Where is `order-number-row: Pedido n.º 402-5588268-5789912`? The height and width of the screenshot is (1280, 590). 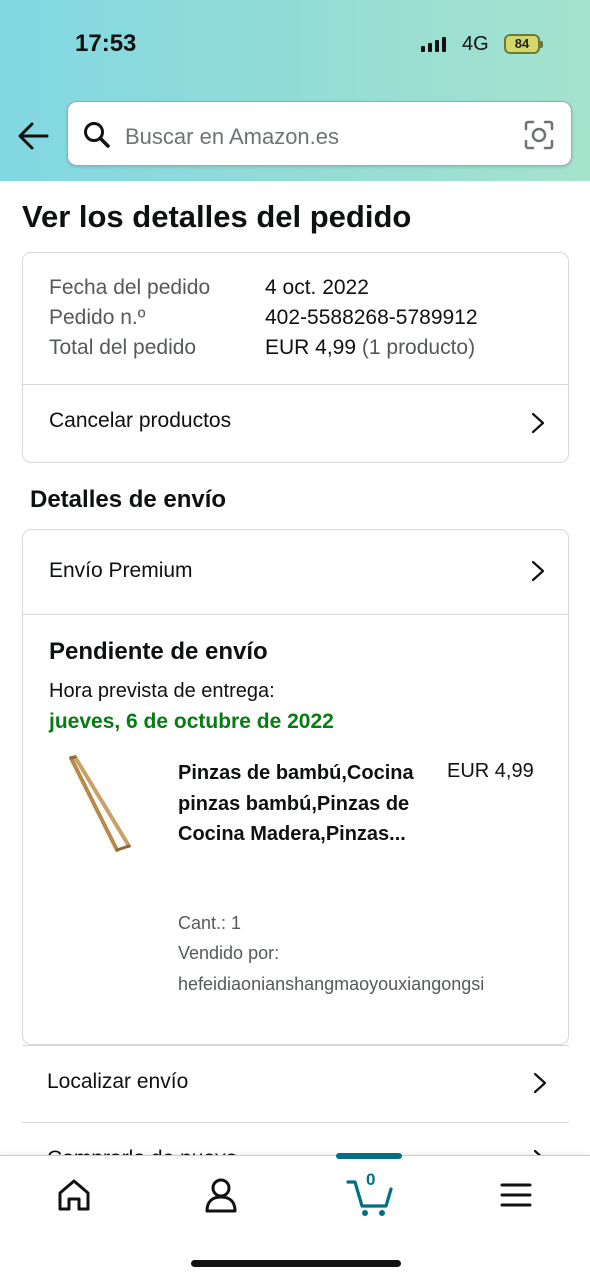
order-number-row: Pedido n.º 402-5588268-5789912 is located at coordinates (263, 318).